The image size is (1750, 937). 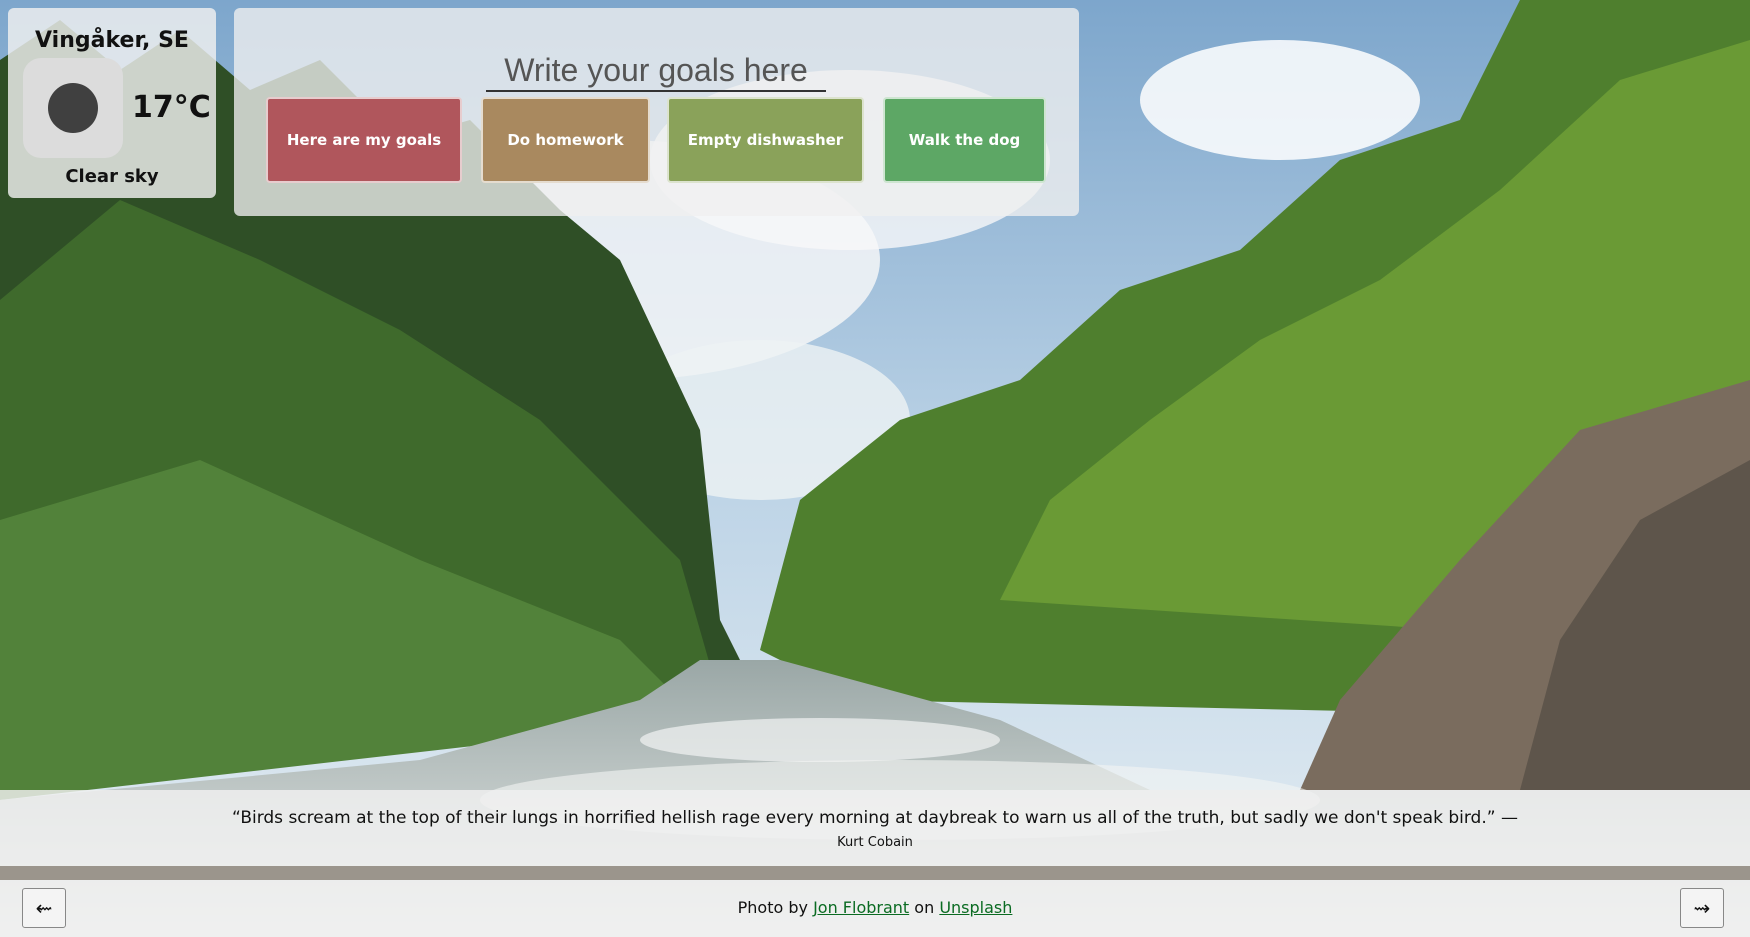 I want to click on weather-temperature: 17°C, so click(x=171, y=107).